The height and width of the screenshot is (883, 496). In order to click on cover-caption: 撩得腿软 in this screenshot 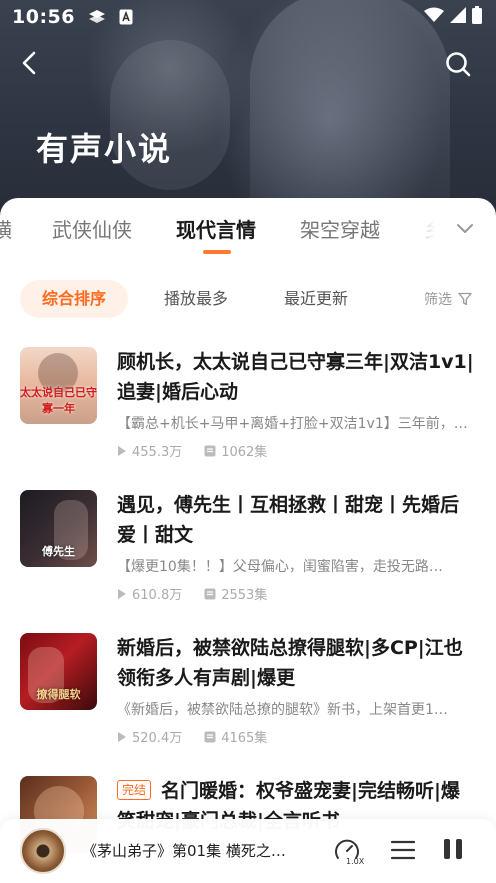, I will do `click(58, 694)`.